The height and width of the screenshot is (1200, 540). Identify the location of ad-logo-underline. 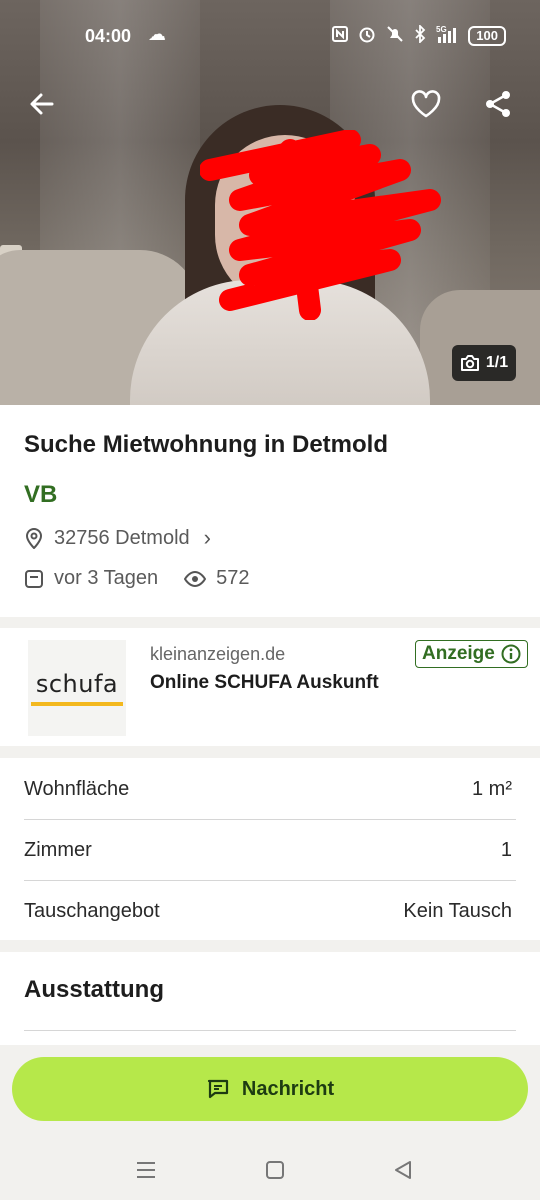
(77, 704).